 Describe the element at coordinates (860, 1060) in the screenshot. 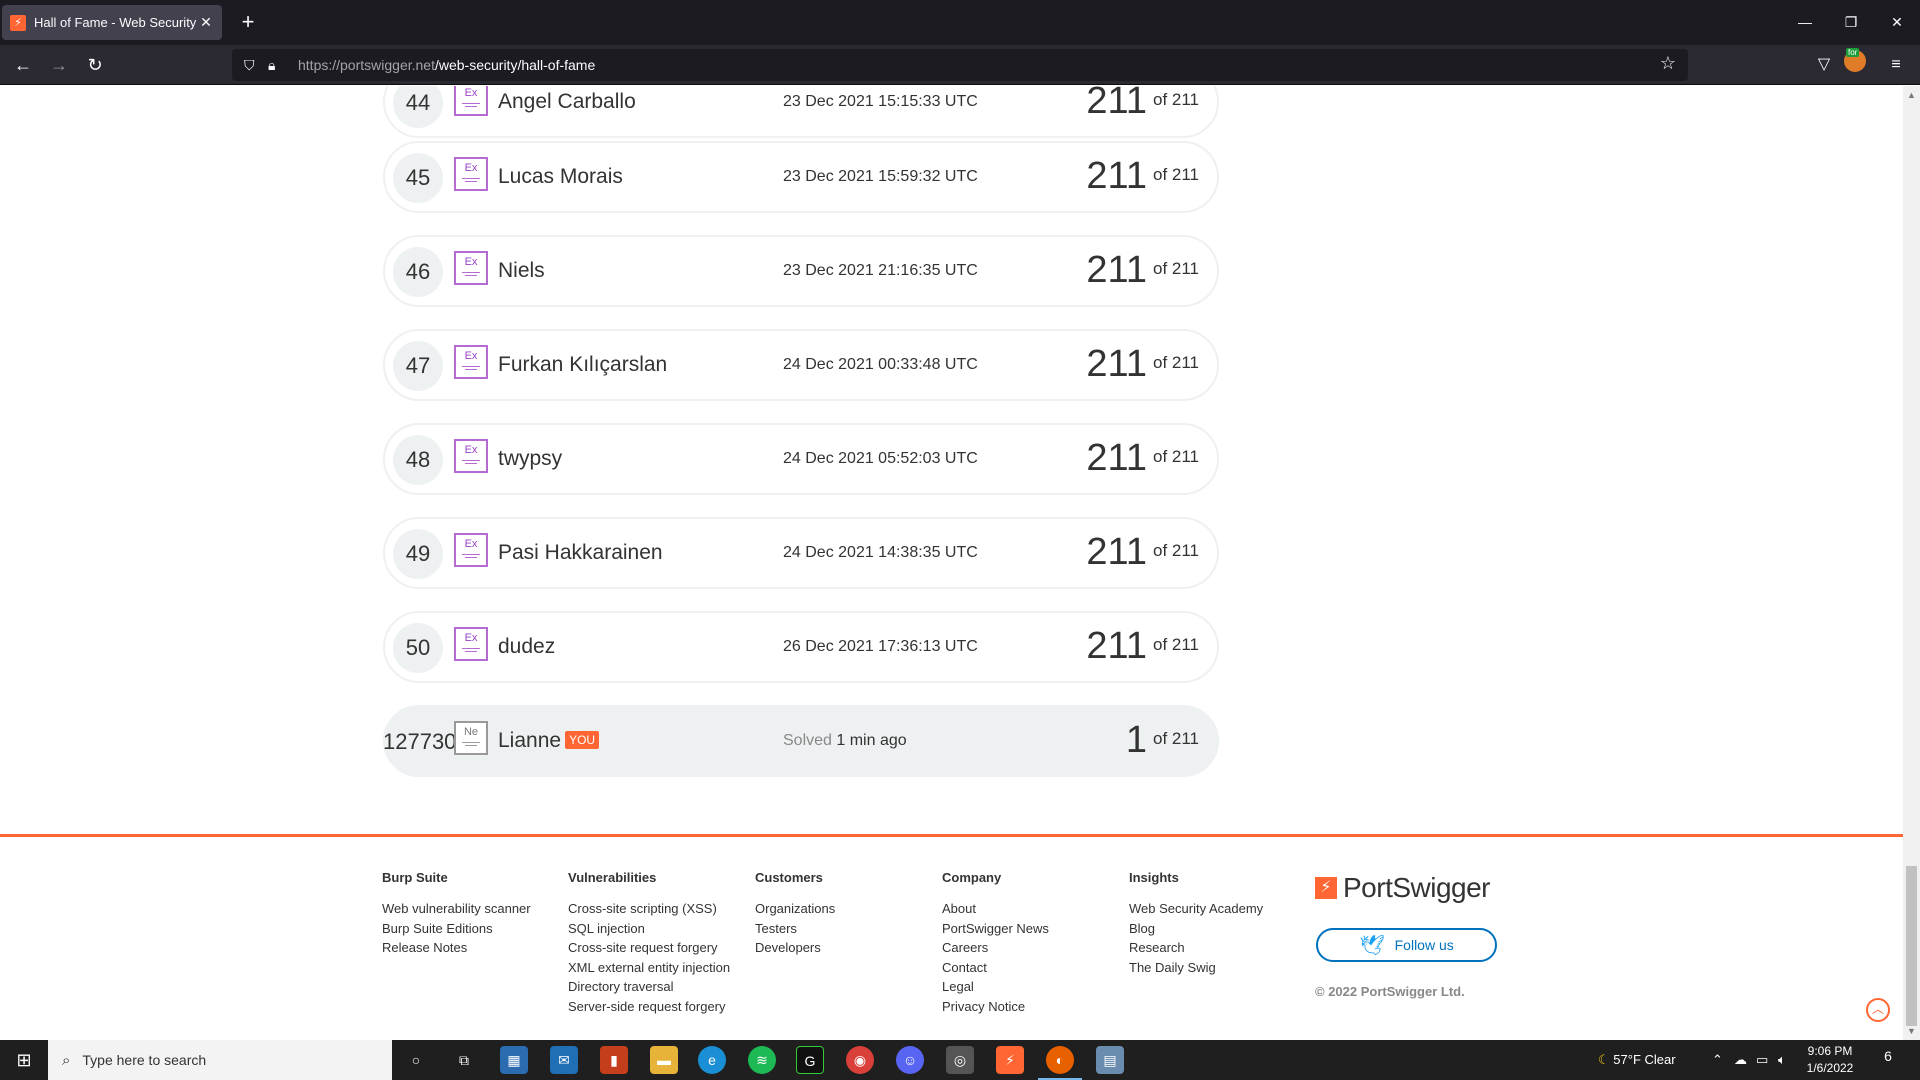

I see `chrome-icon: ◉` at that location.